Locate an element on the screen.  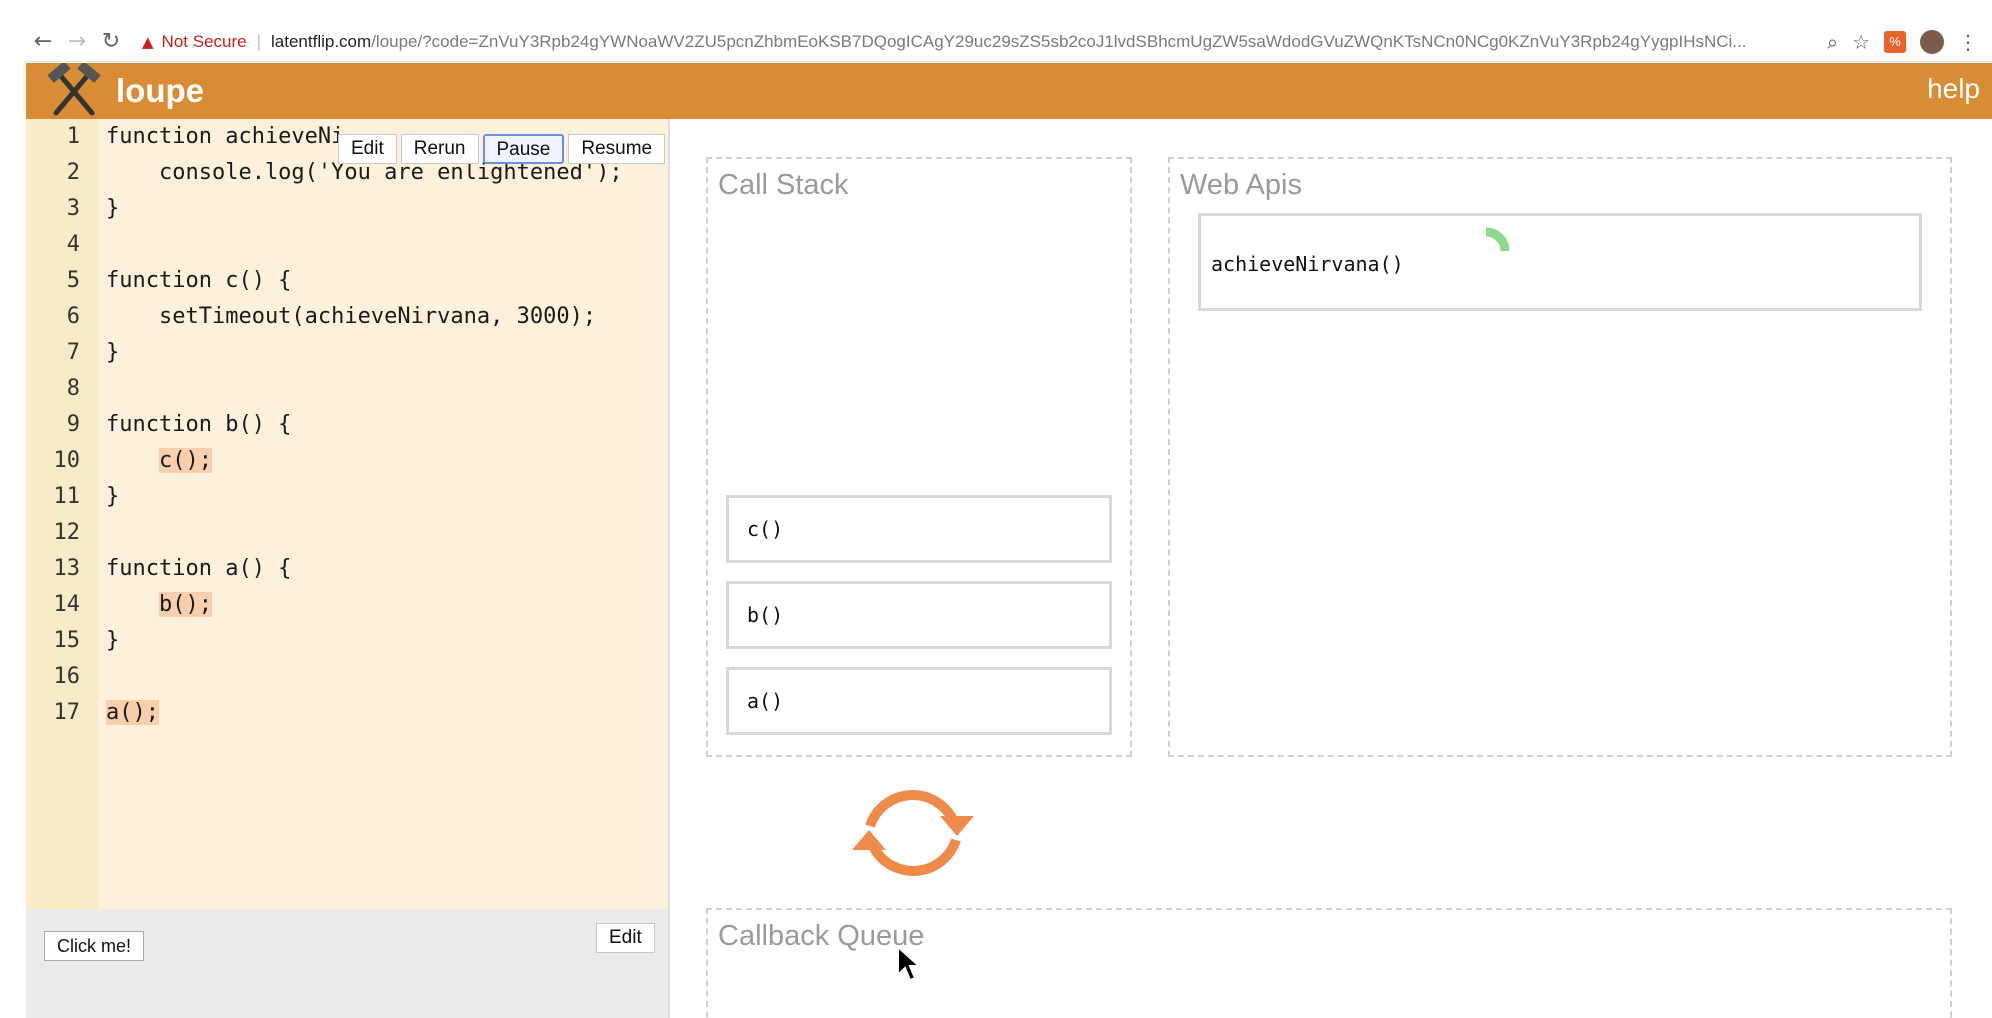
edit-button: Edit is located at coordinates (367, 149).